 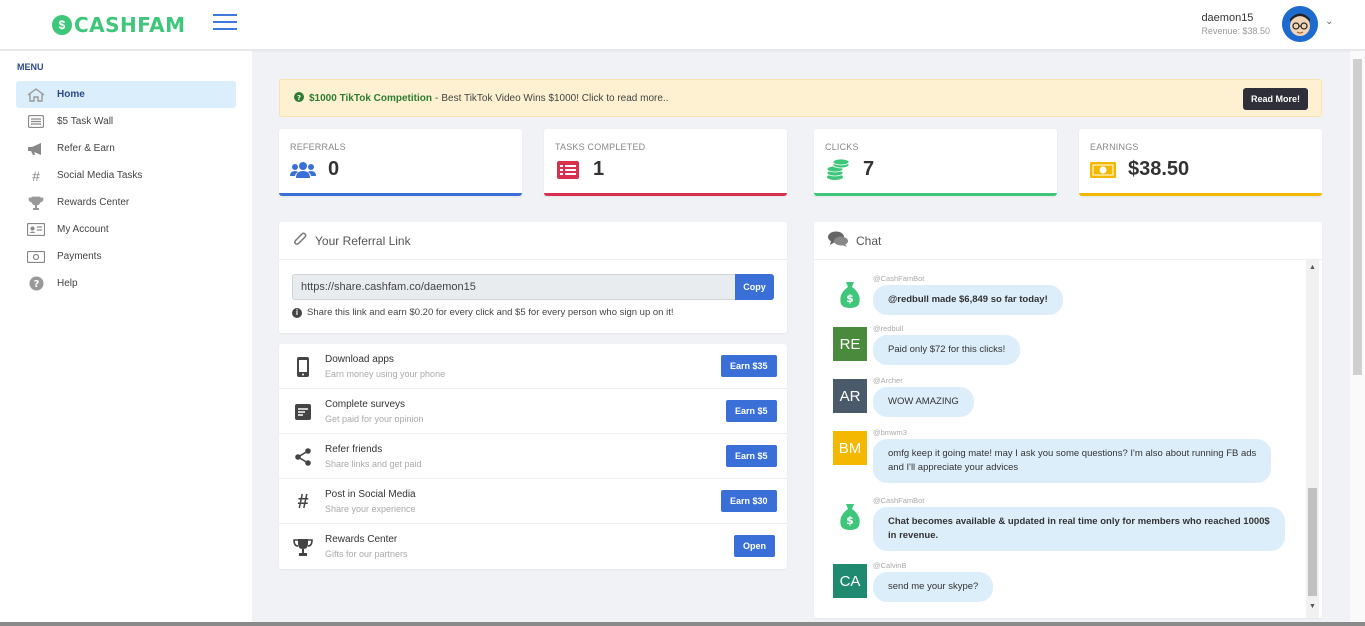 I want to click on top-header: $ CASHFAM daemon15 Revenue: $38.50 ⌄, so click(x=682, y=25).